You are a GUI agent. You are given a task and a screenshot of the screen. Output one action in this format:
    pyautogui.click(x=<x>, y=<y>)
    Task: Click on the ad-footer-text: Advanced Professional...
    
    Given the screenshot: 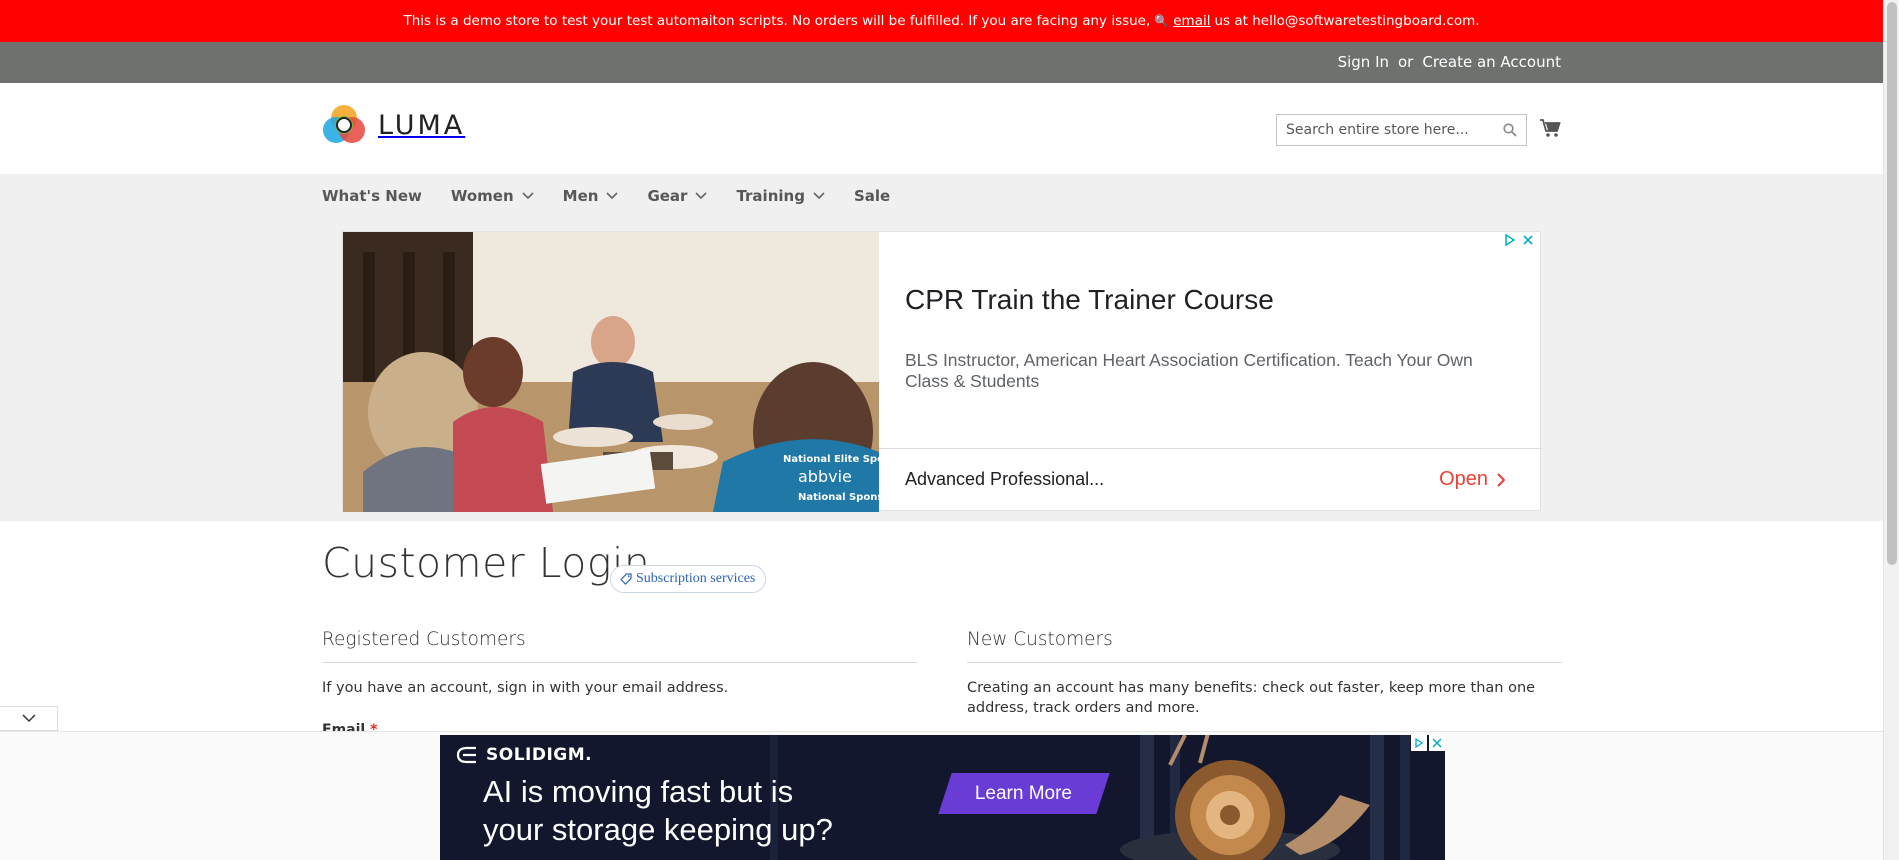 What is the action you would take?
    pyautogui.click(x=1005, y=479)
    